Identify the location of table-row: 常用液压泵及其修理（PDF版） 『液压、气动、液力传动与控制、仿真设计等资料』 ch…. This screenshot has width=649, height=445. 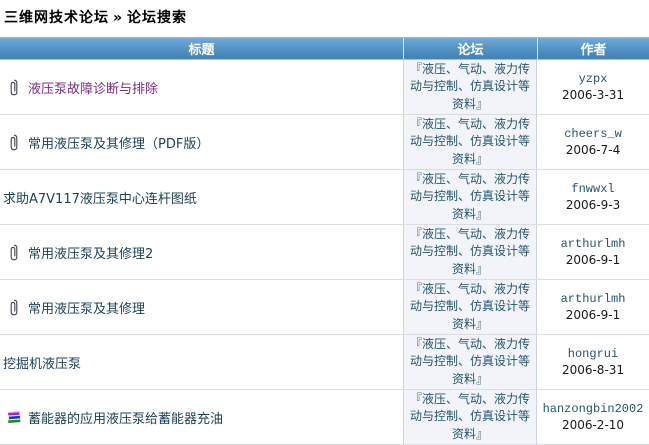
(324, 142).